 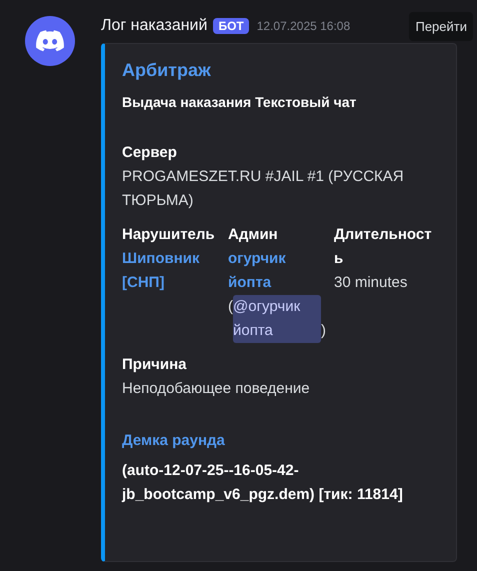 I want to click on field-value: PROGAMESZET.RU #JAIL #1 (РУССКАЯ ТЮРЬМА), so click(x=263, y=189).